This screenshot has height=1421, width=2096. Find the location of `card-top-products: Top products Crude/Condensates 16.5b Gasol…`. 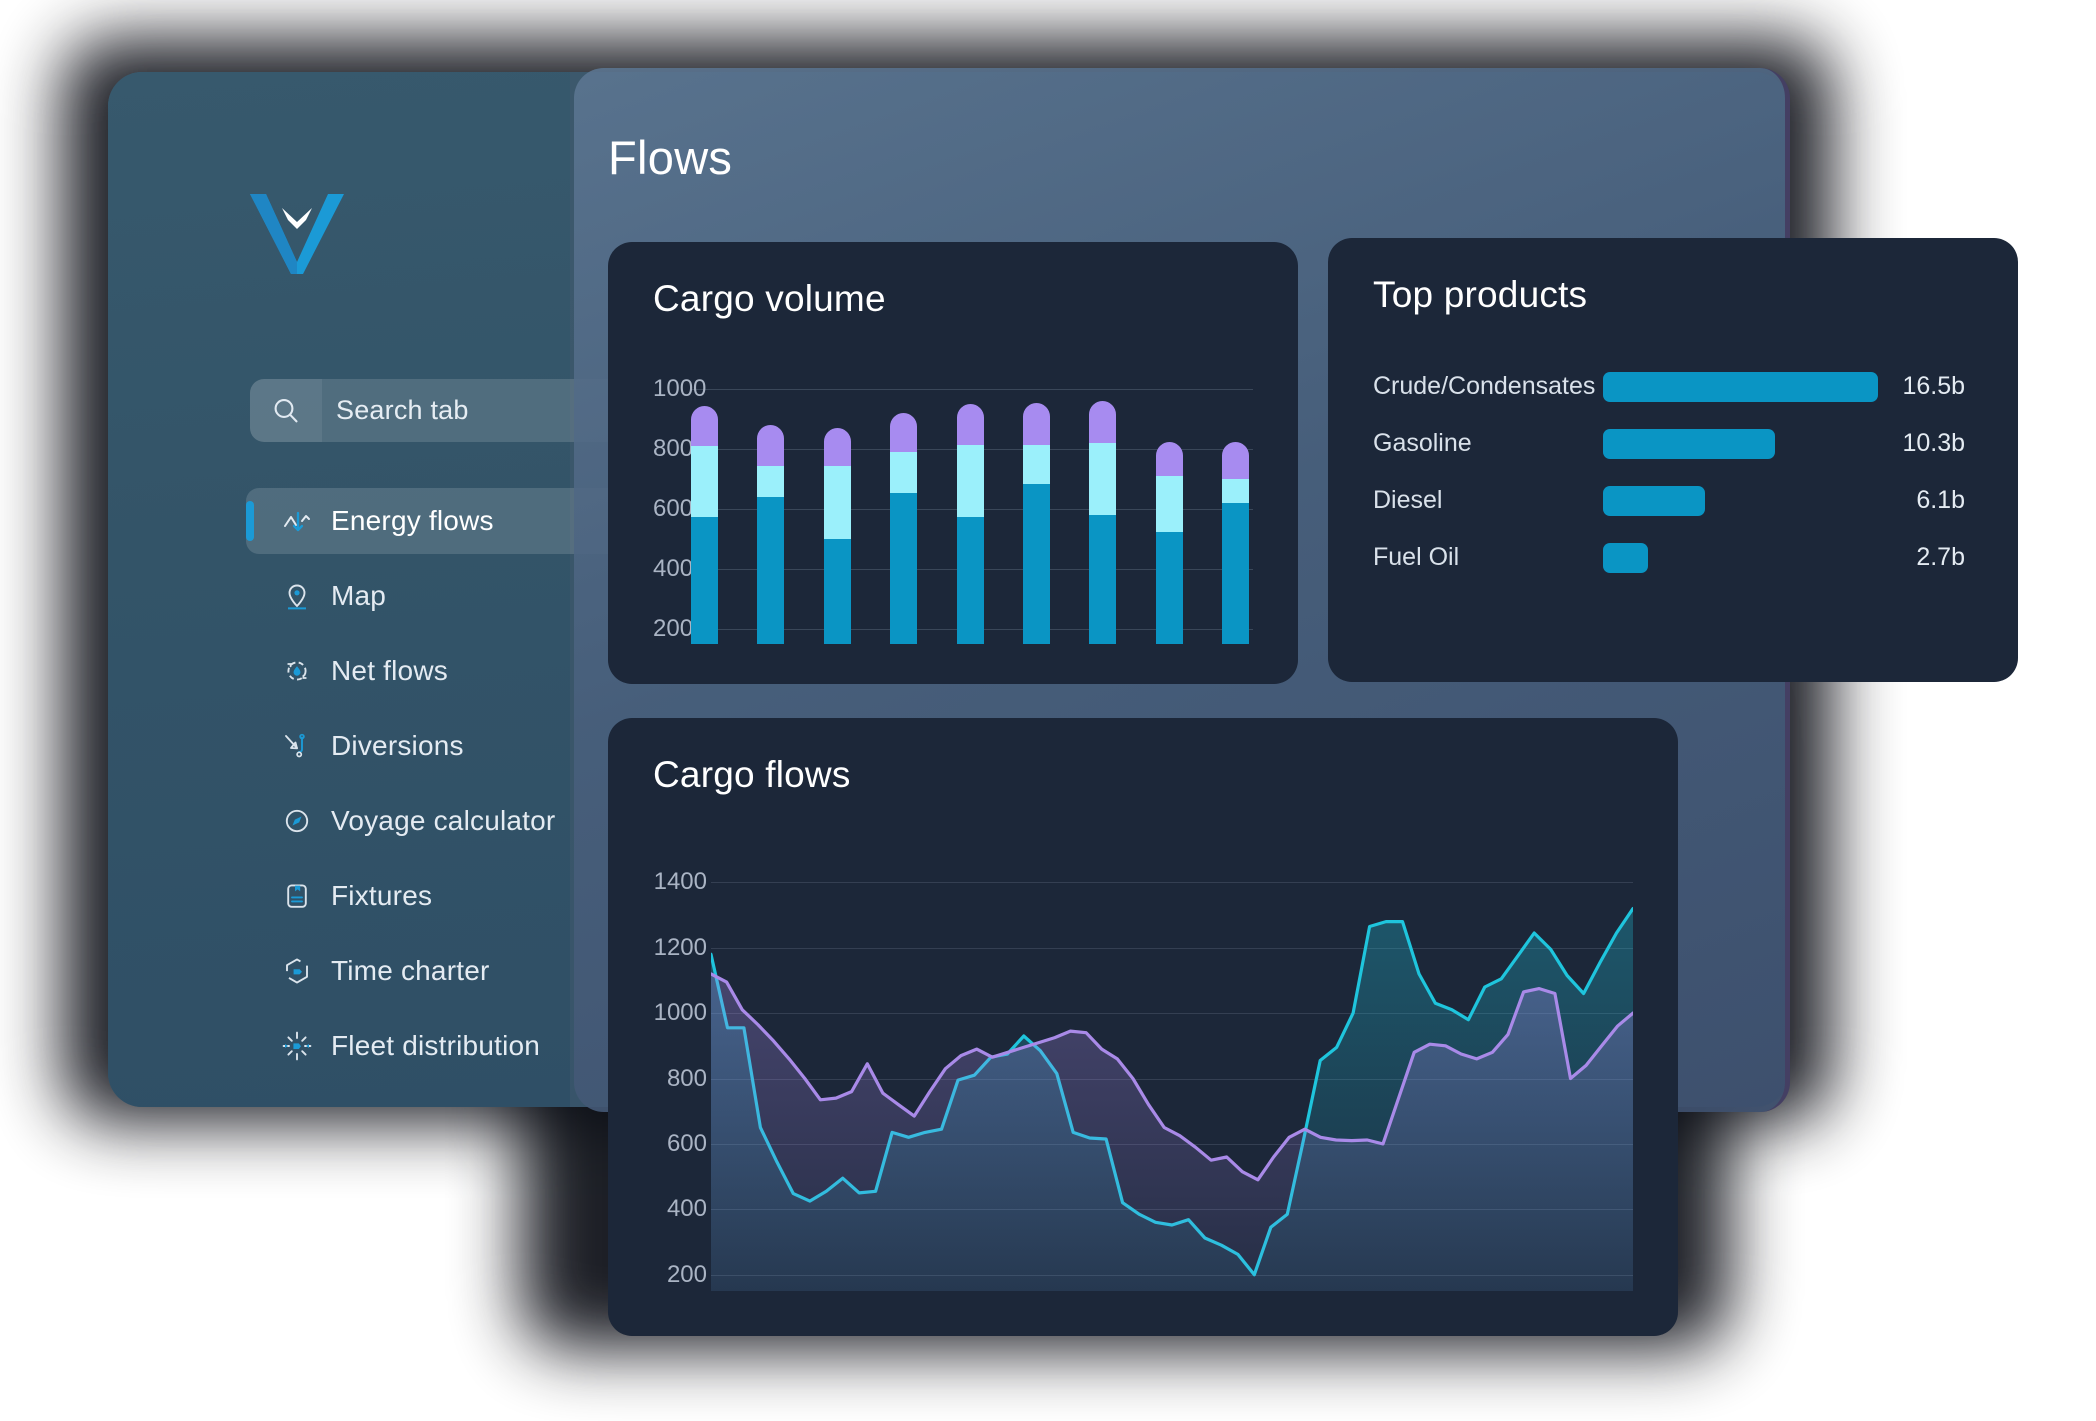

card-top-products: Top products Crude/Condensates 16.5b Gasol… is located at coordinates (1673, 460).